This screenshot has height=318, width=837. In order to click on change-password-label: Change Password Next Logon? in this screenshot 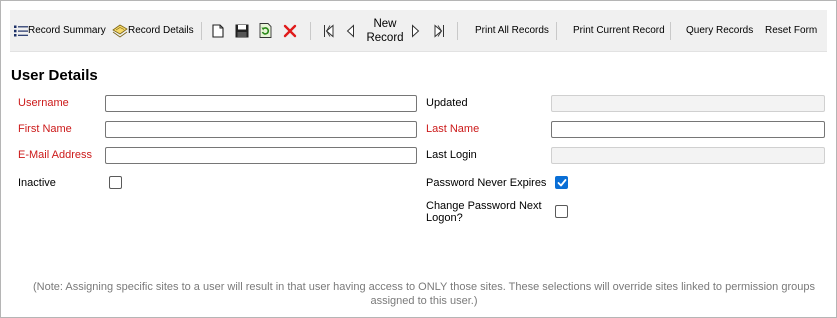, I will do `click(484, 212)`.